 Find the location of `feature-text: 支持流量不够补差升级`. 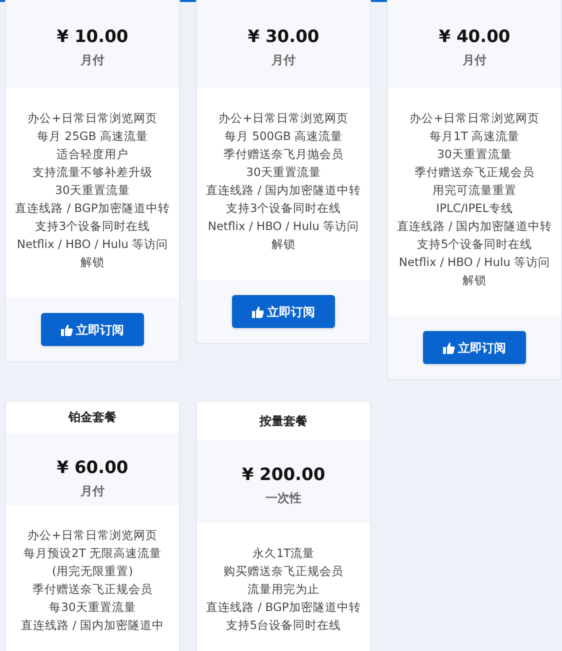

feature-text: 支持流量不够补差升级 is located at coordinates (92, 172).